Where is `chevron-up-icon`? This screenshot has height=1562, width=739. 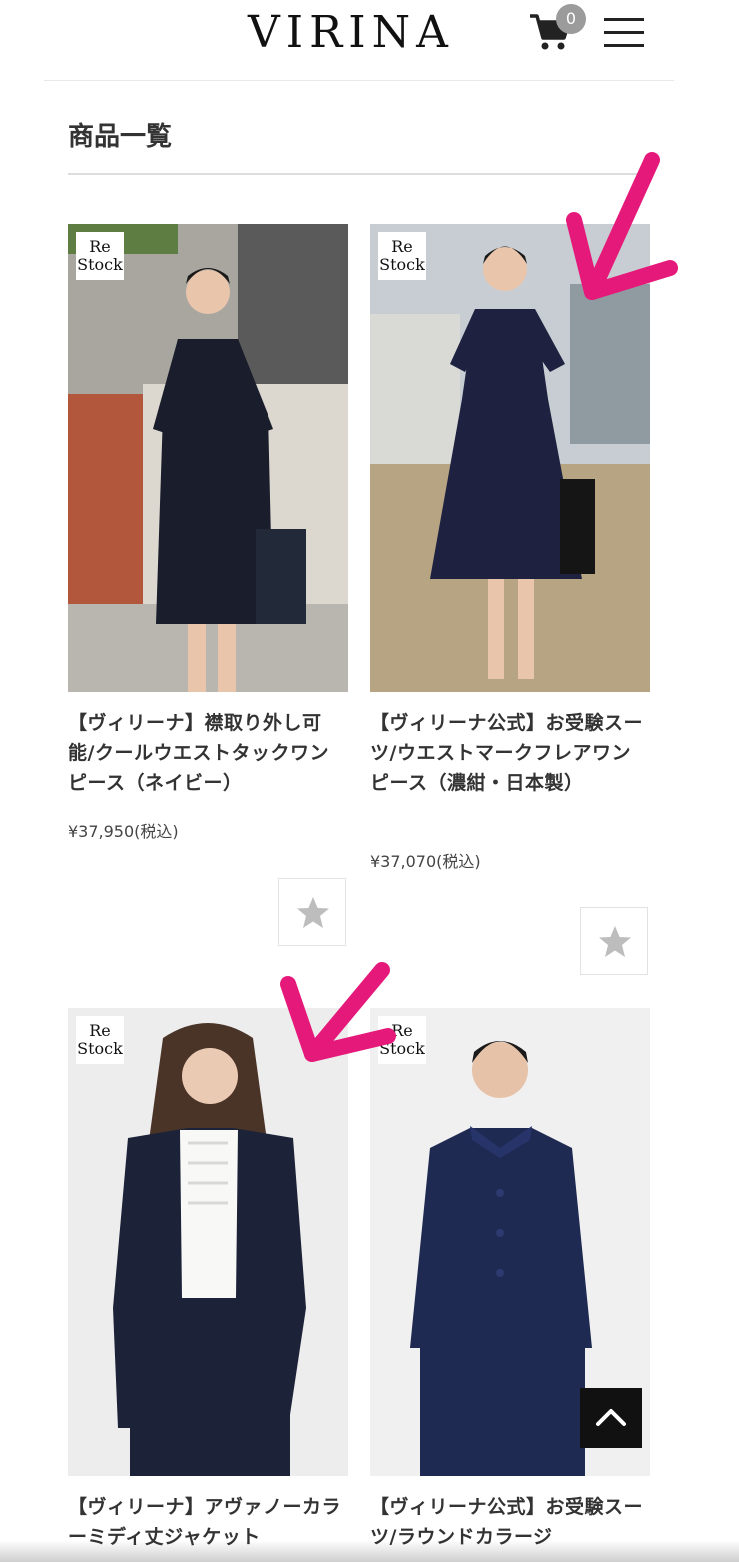
chevron-up-icon is located at coordinates (611, 1417).